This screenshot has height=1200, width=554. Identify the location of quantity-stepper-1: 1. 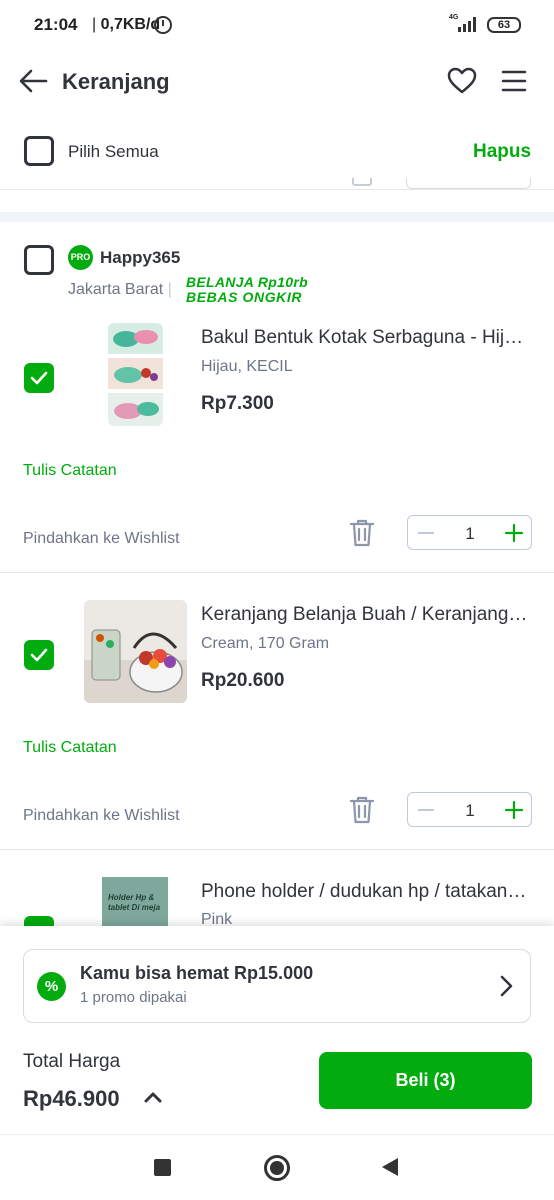
(469, 532).